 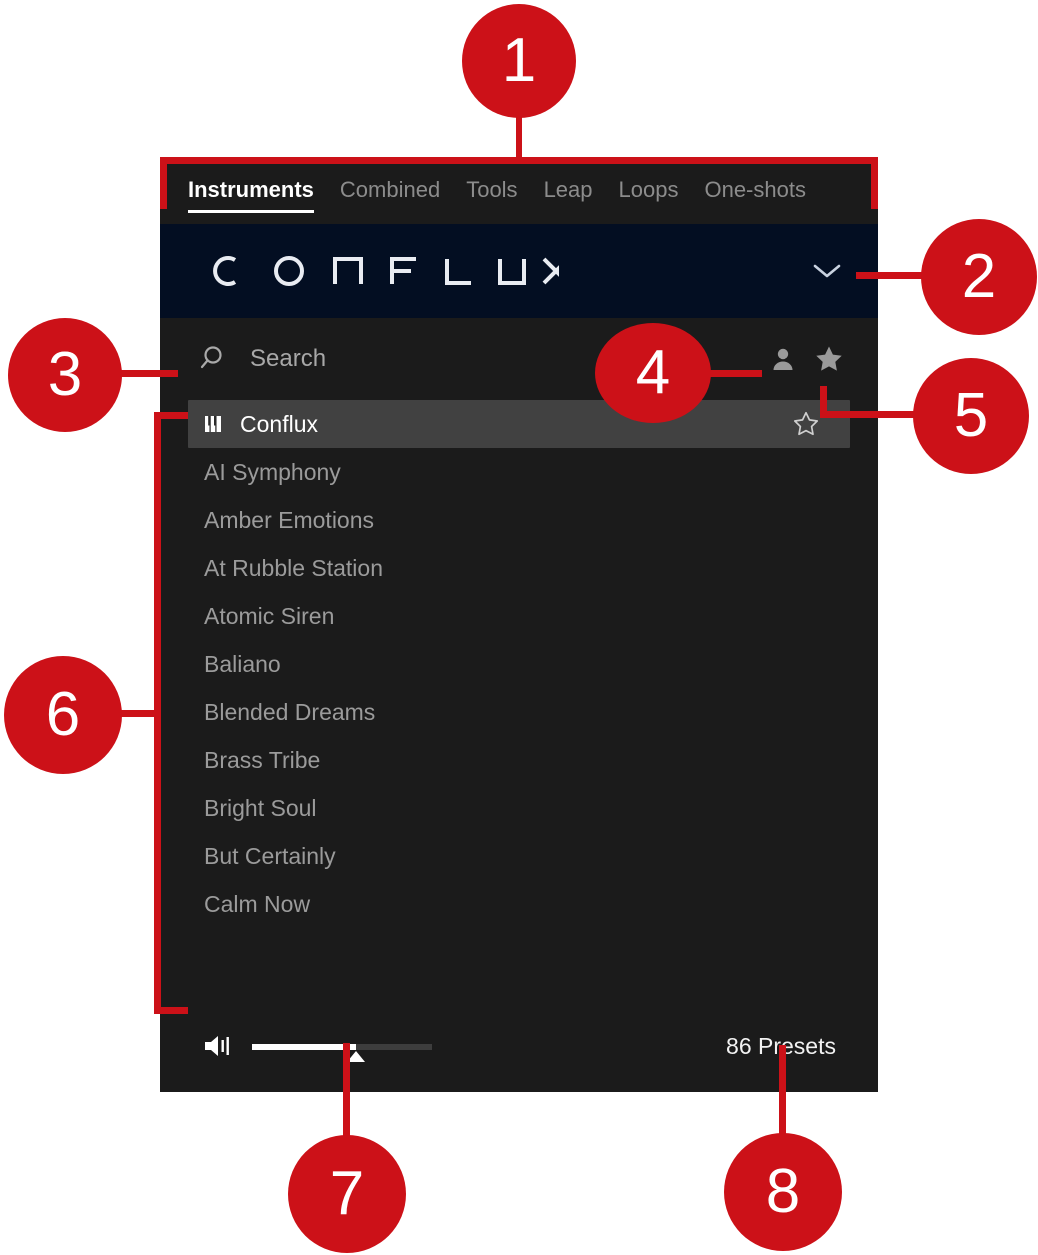 What do you see at coordinates (171, 1010) in the screenshot?
I see `callout-6-bracket-bottom` at bounding box center [171, 1010].